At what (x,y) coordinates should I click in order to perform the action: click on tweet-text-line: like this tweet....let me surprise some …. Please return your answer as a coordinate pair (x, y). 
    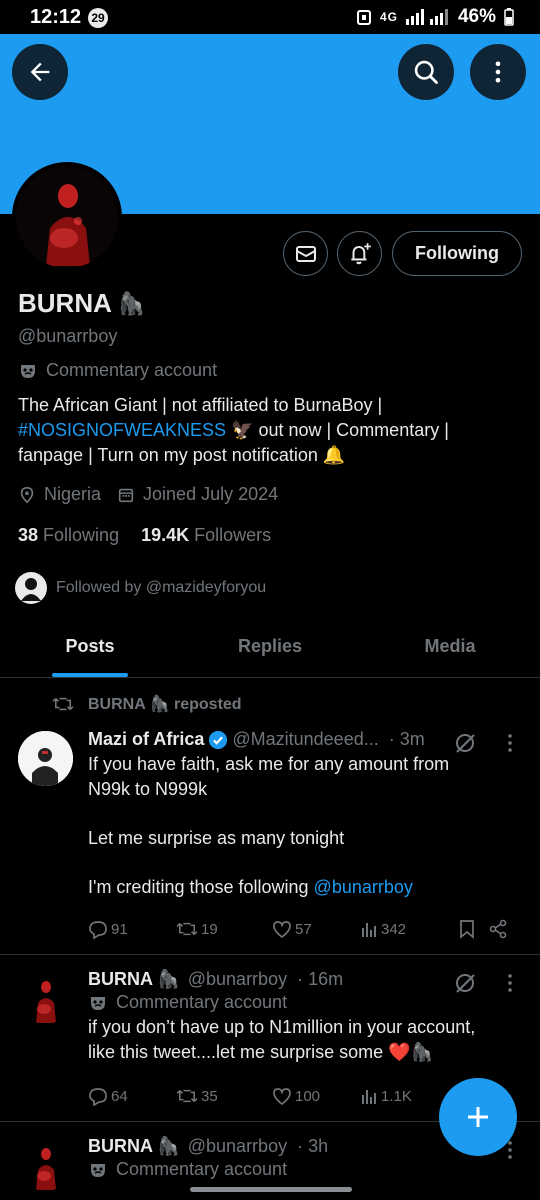
    Looking at the image, I should click on (260, 1052).